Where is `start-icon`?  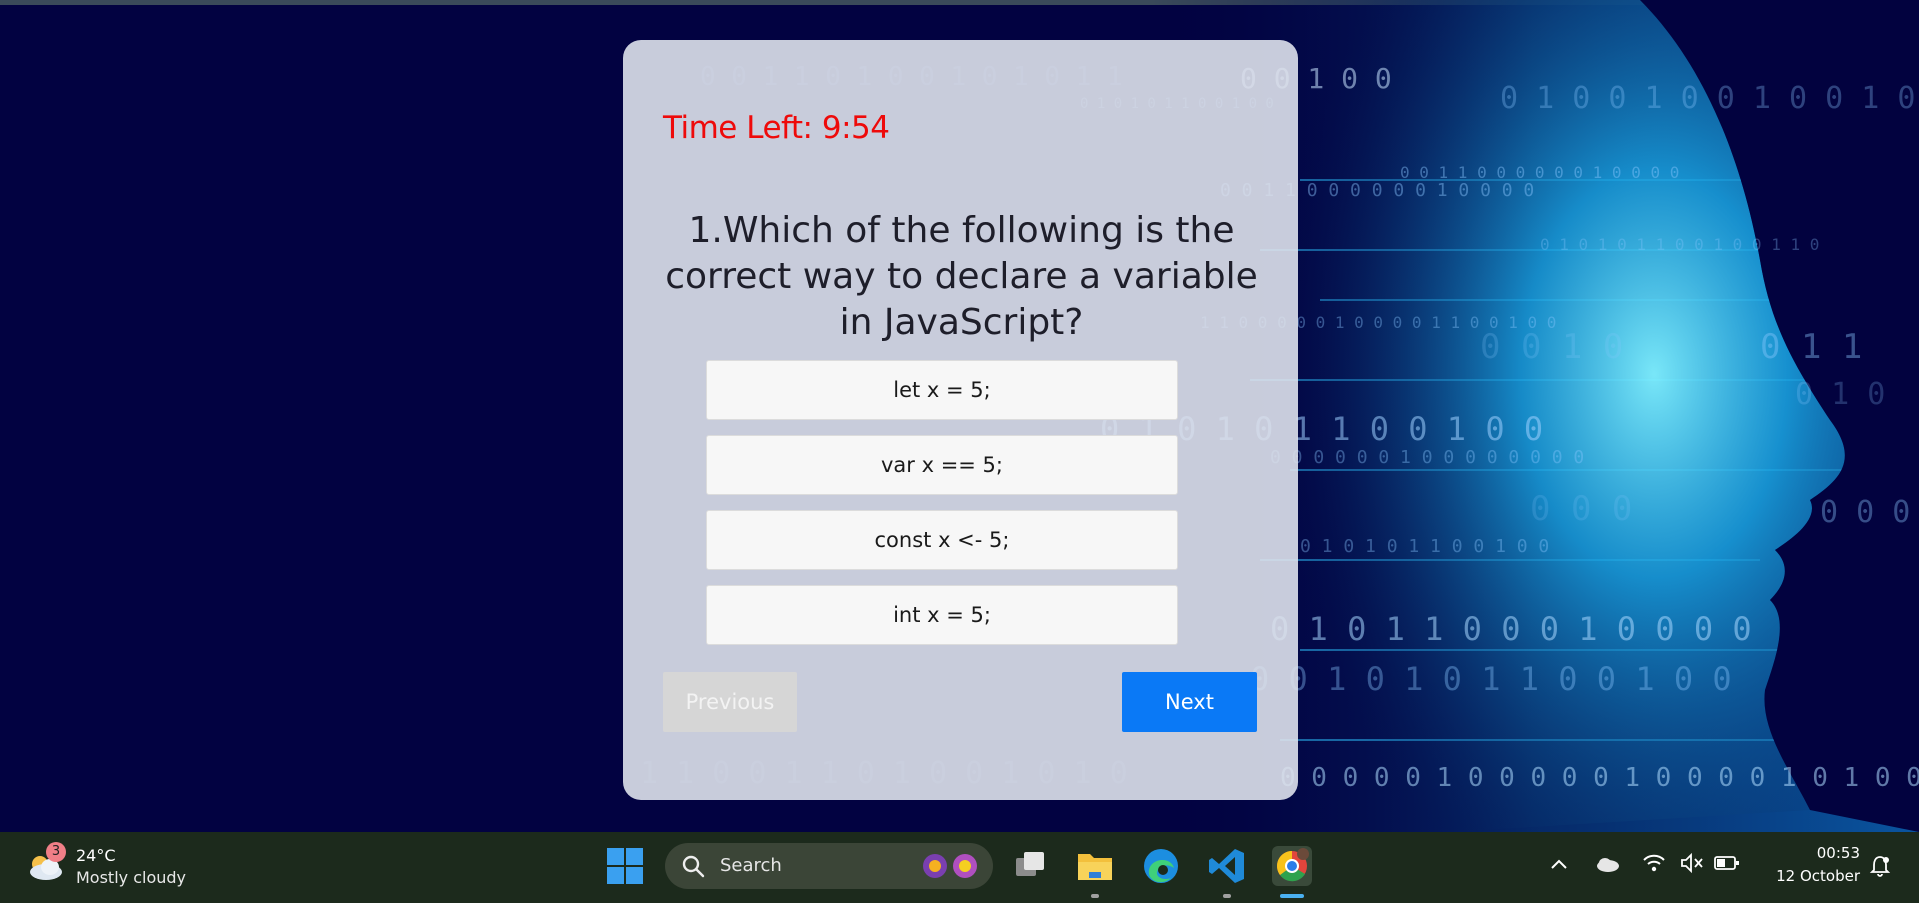
start-icon is located at coordinates (625, 866).